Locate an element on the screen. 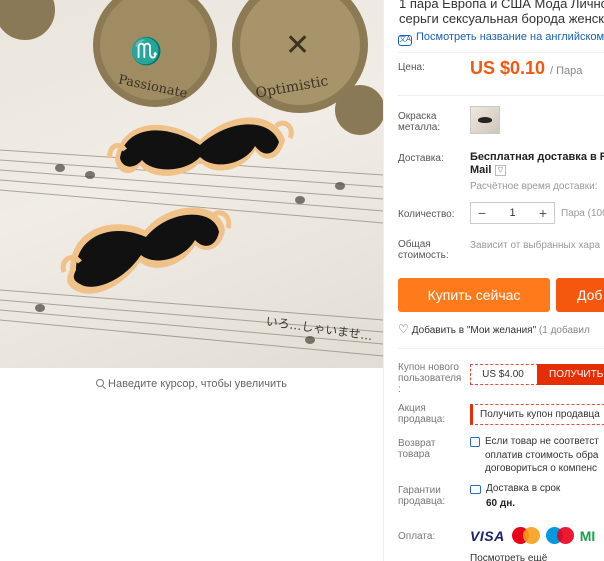 This screenshot has height=561, width=604. delivery-guarantee-text: Доставка в срок is located at coordinates (523, 488).